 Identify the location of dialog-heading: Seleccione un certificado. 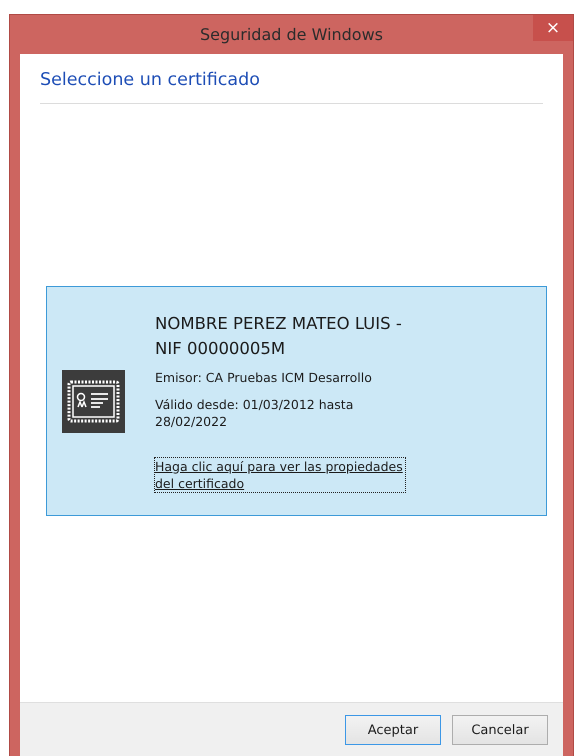
(291, 87).